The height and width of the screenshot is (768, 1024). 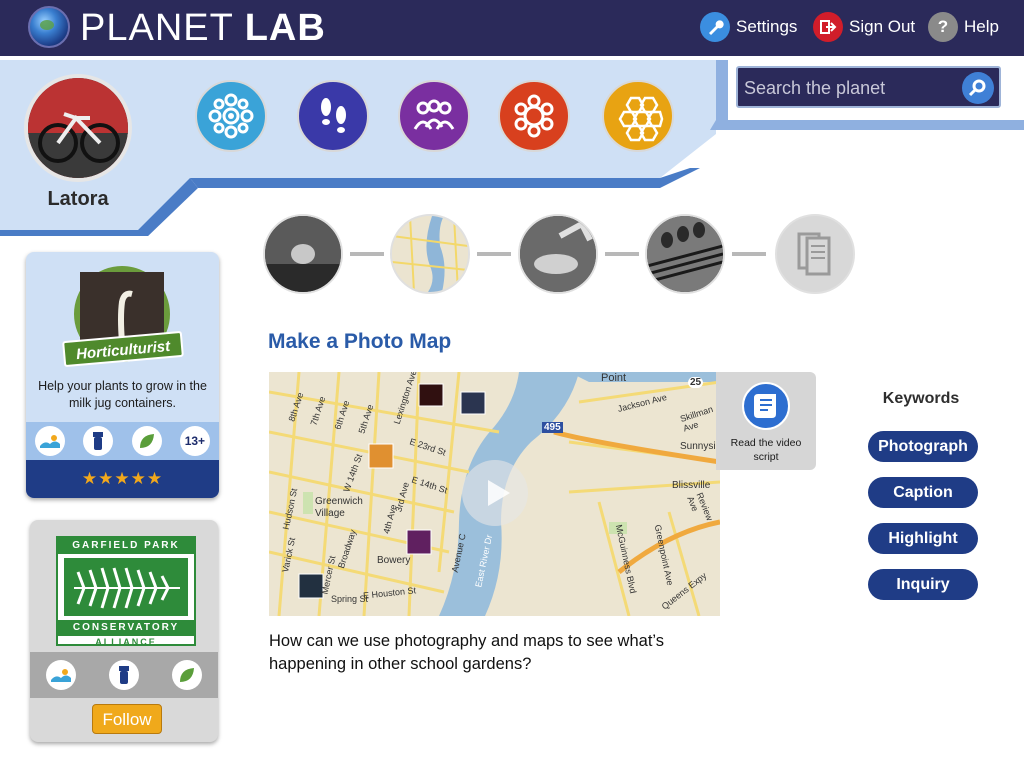 I want to click on map-label-spring-st: Spring St, so click(x=350, y=599).